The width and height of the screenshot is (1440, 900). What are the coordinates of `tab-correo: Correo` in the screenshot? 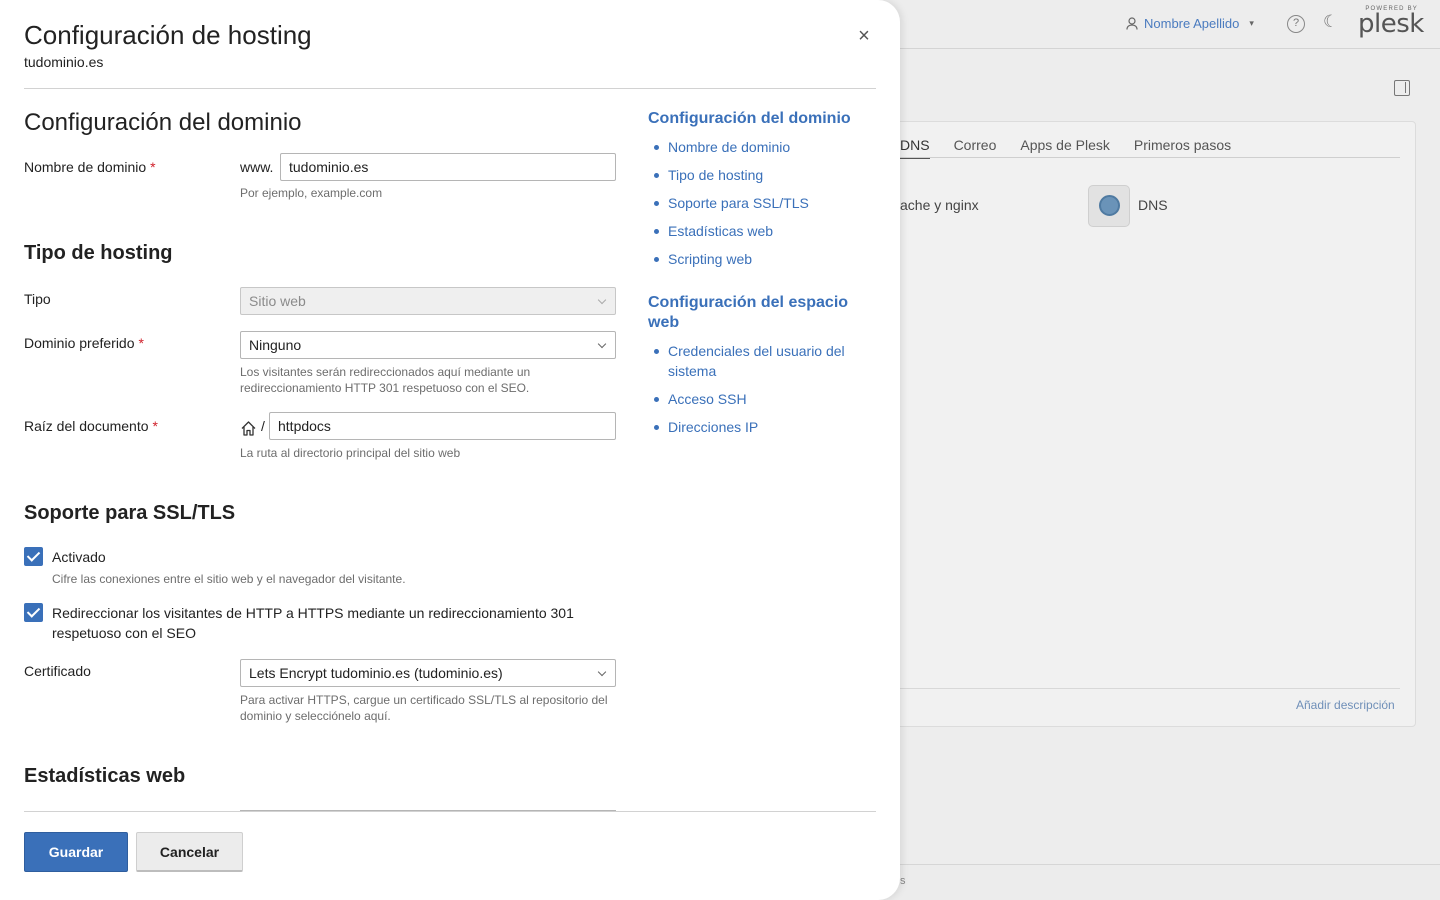 It's located at (975, 148).